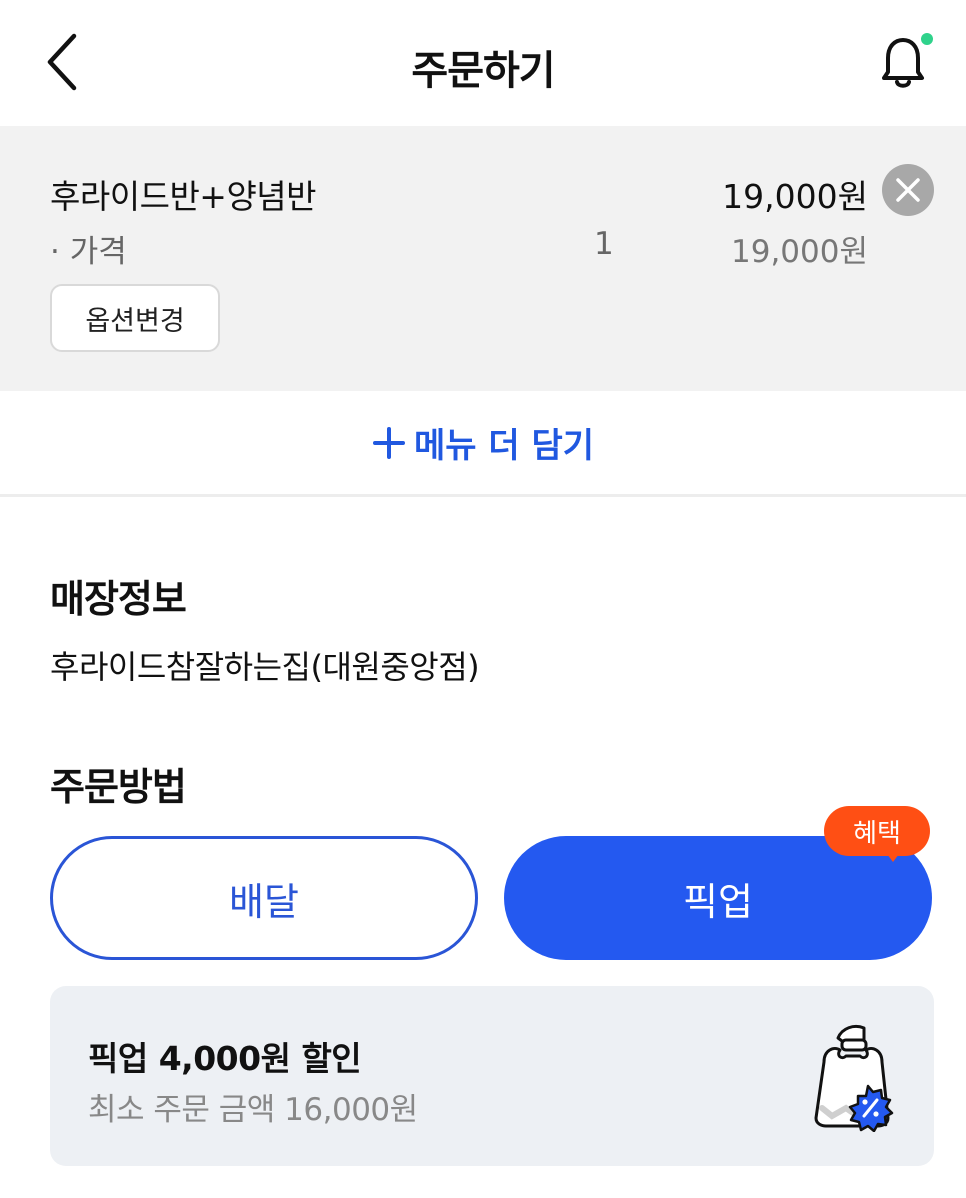  I want to click on notification-dot, so click(927, 39).